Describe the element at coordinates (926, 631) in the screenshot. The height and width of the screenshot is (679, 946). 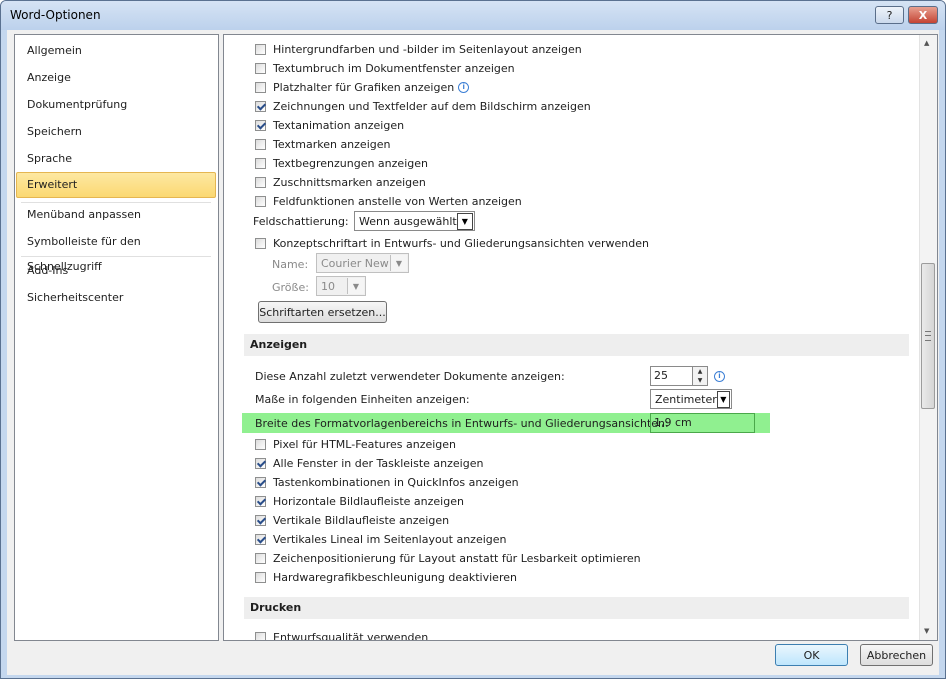
I see `scroll-down-icon: ▼` at that location.